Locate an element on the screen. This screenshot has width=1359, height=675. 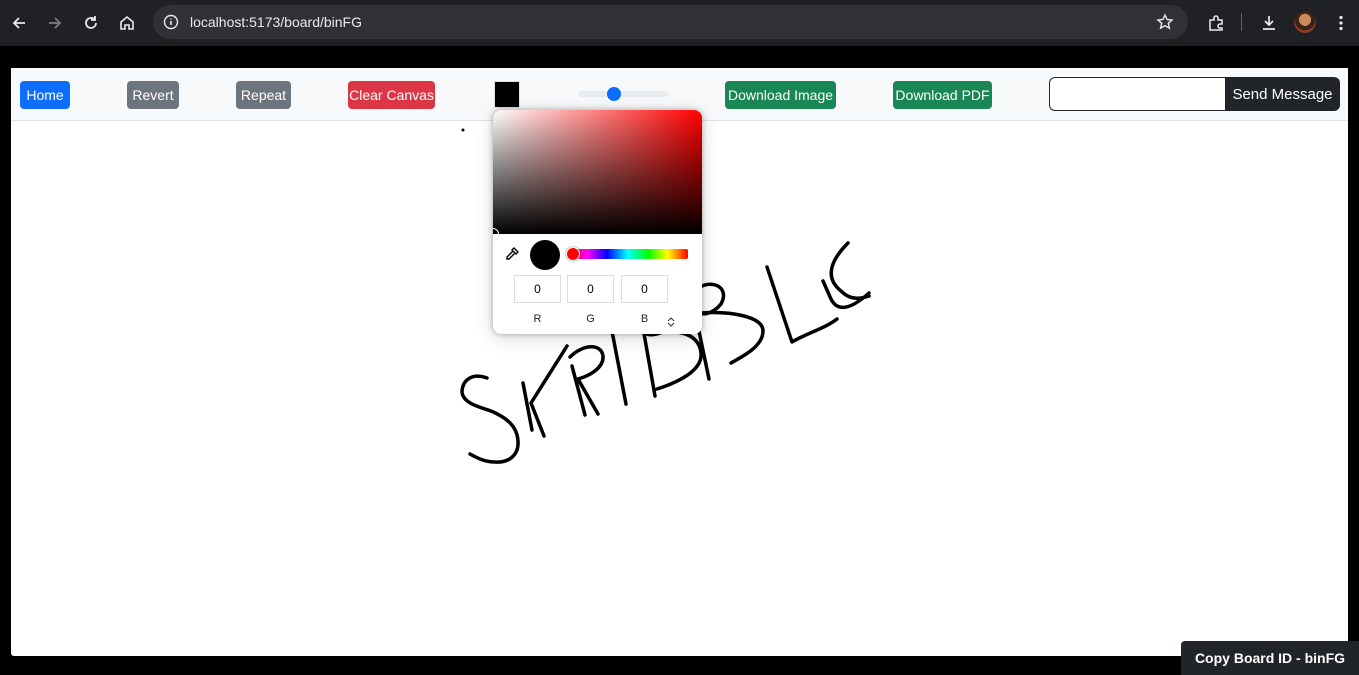
green-input: 0 is located at coordinates (590, 289).